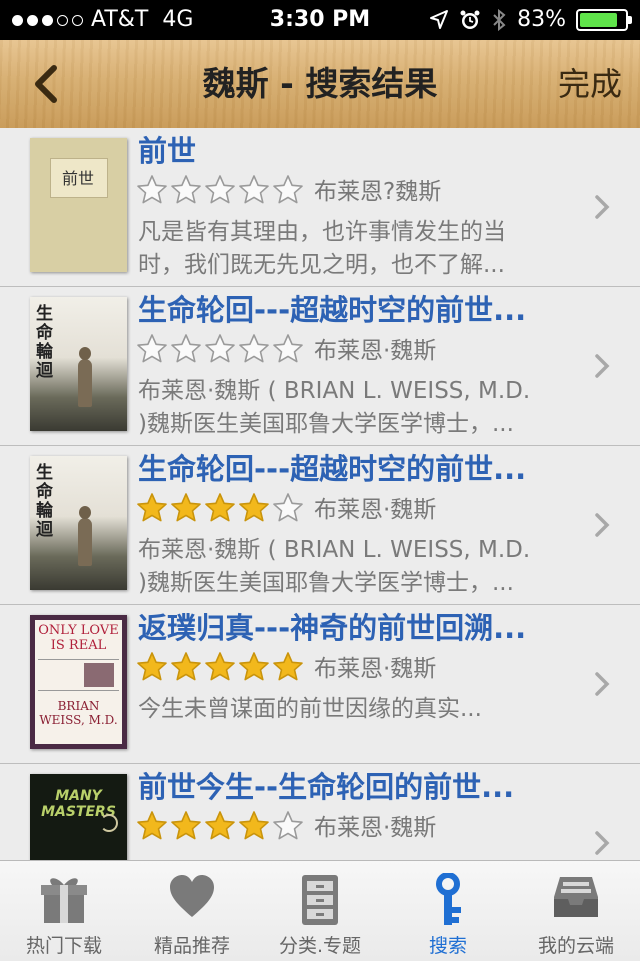  Describe the element at coordinates (320, 900) in the screenshot. I see `cabinet-icon` at that location.